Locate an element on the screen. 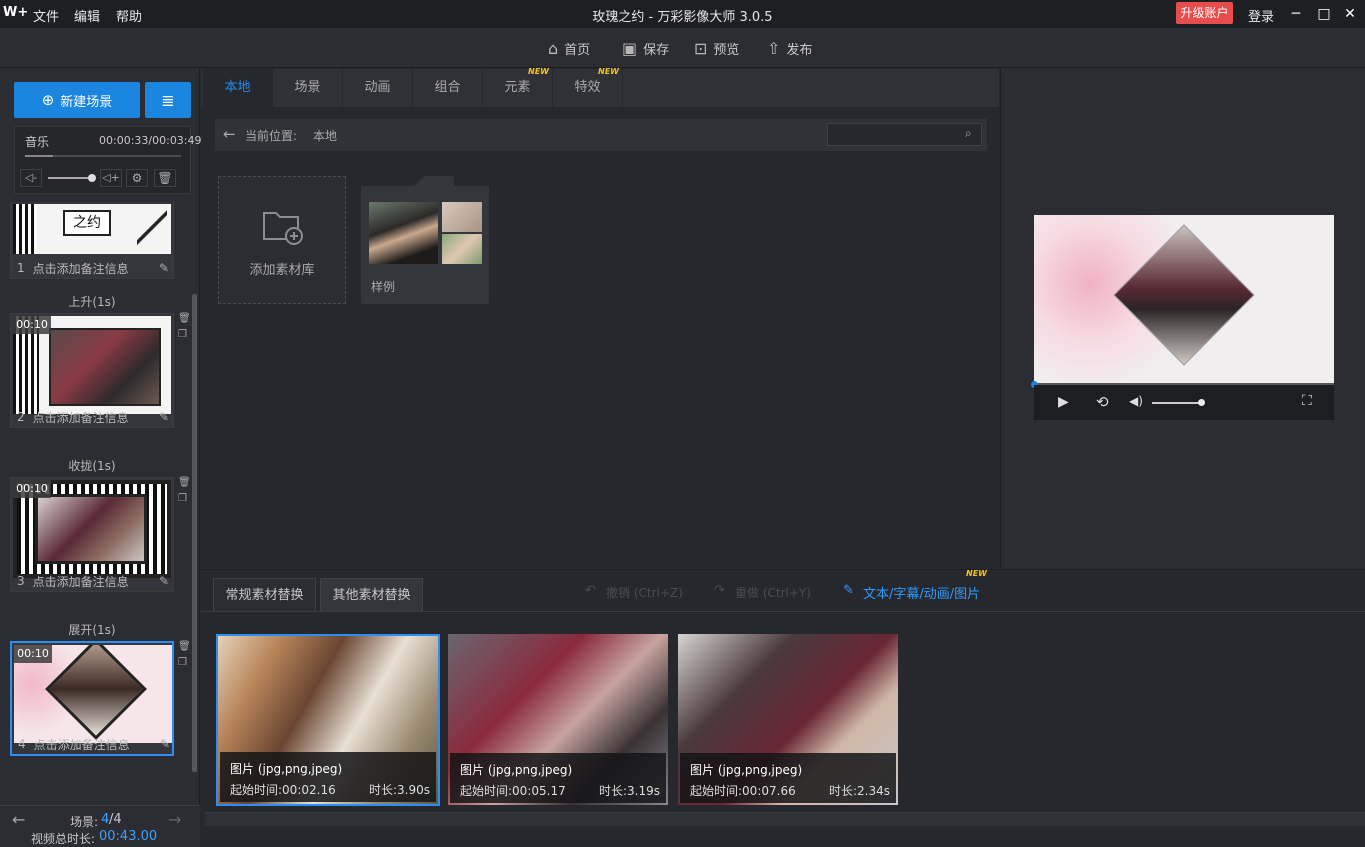 The image size is (1365, 847). delete-icon: 🗑 is located at coordinates (165, 178).